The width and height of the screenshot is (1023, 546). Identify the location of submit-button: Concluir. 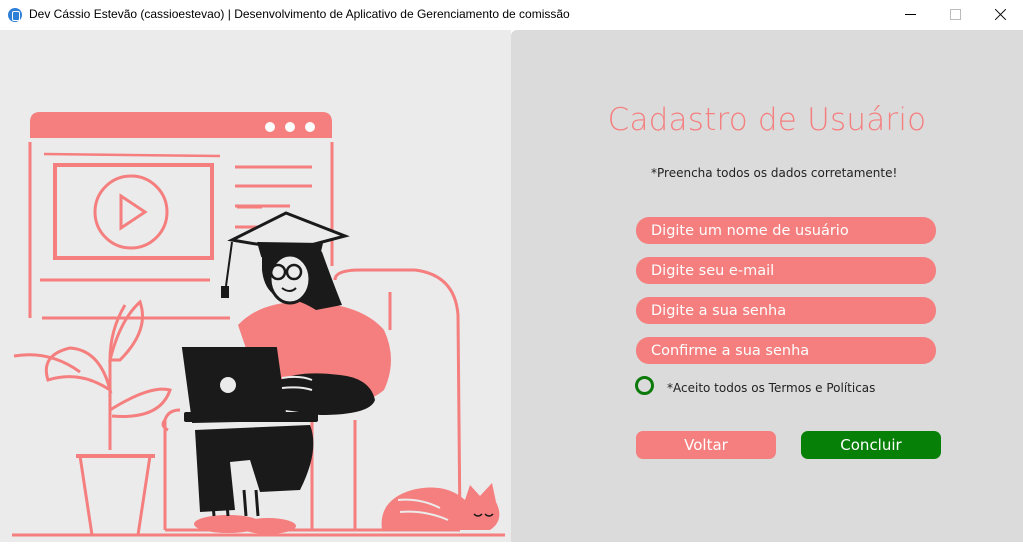
(871, 445).